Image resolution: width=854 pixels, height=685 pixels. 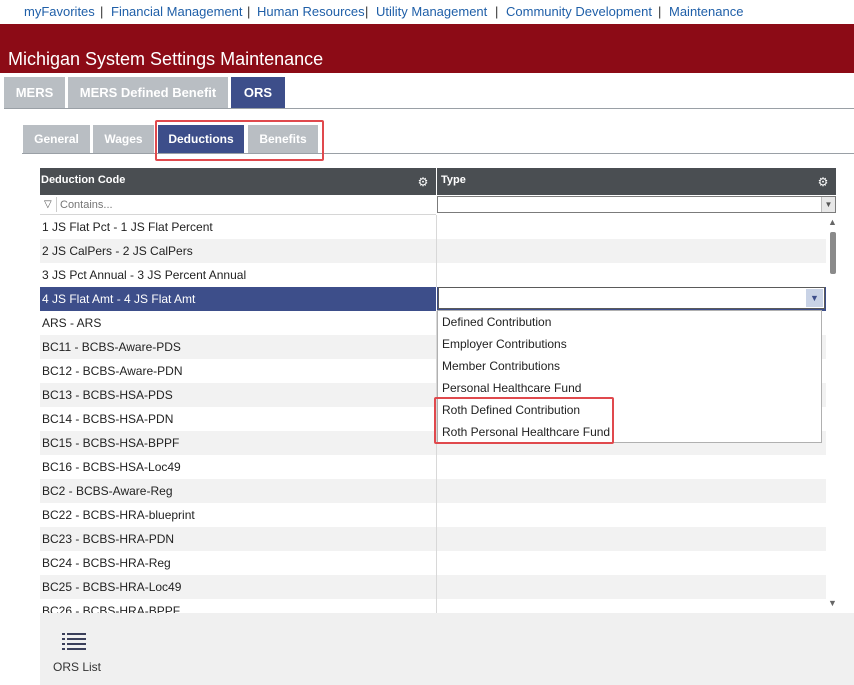 I want to click on dropdown-option-defined-contribution: Defined Contribution, so click(x=496, y=322).